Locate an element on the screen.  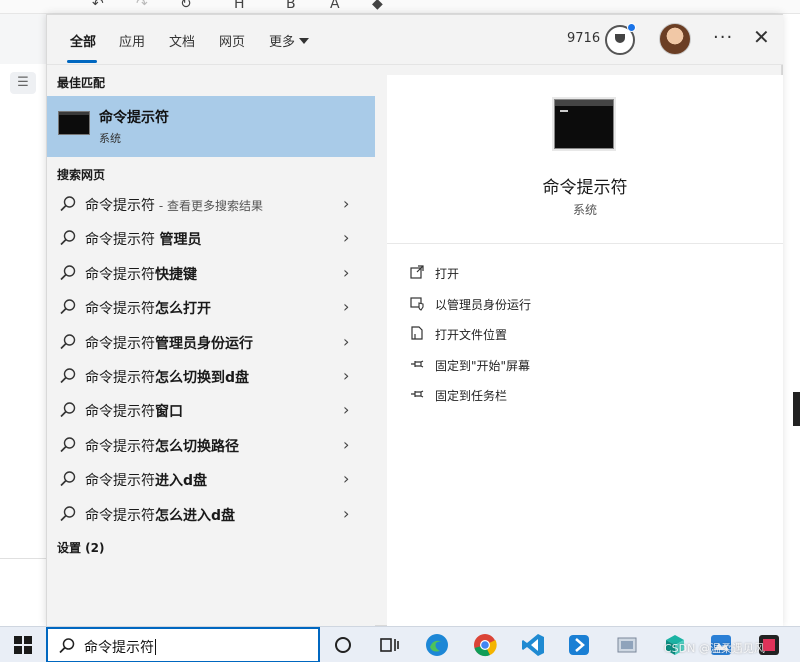
chrome-icon is located at coordinates (485, 645).